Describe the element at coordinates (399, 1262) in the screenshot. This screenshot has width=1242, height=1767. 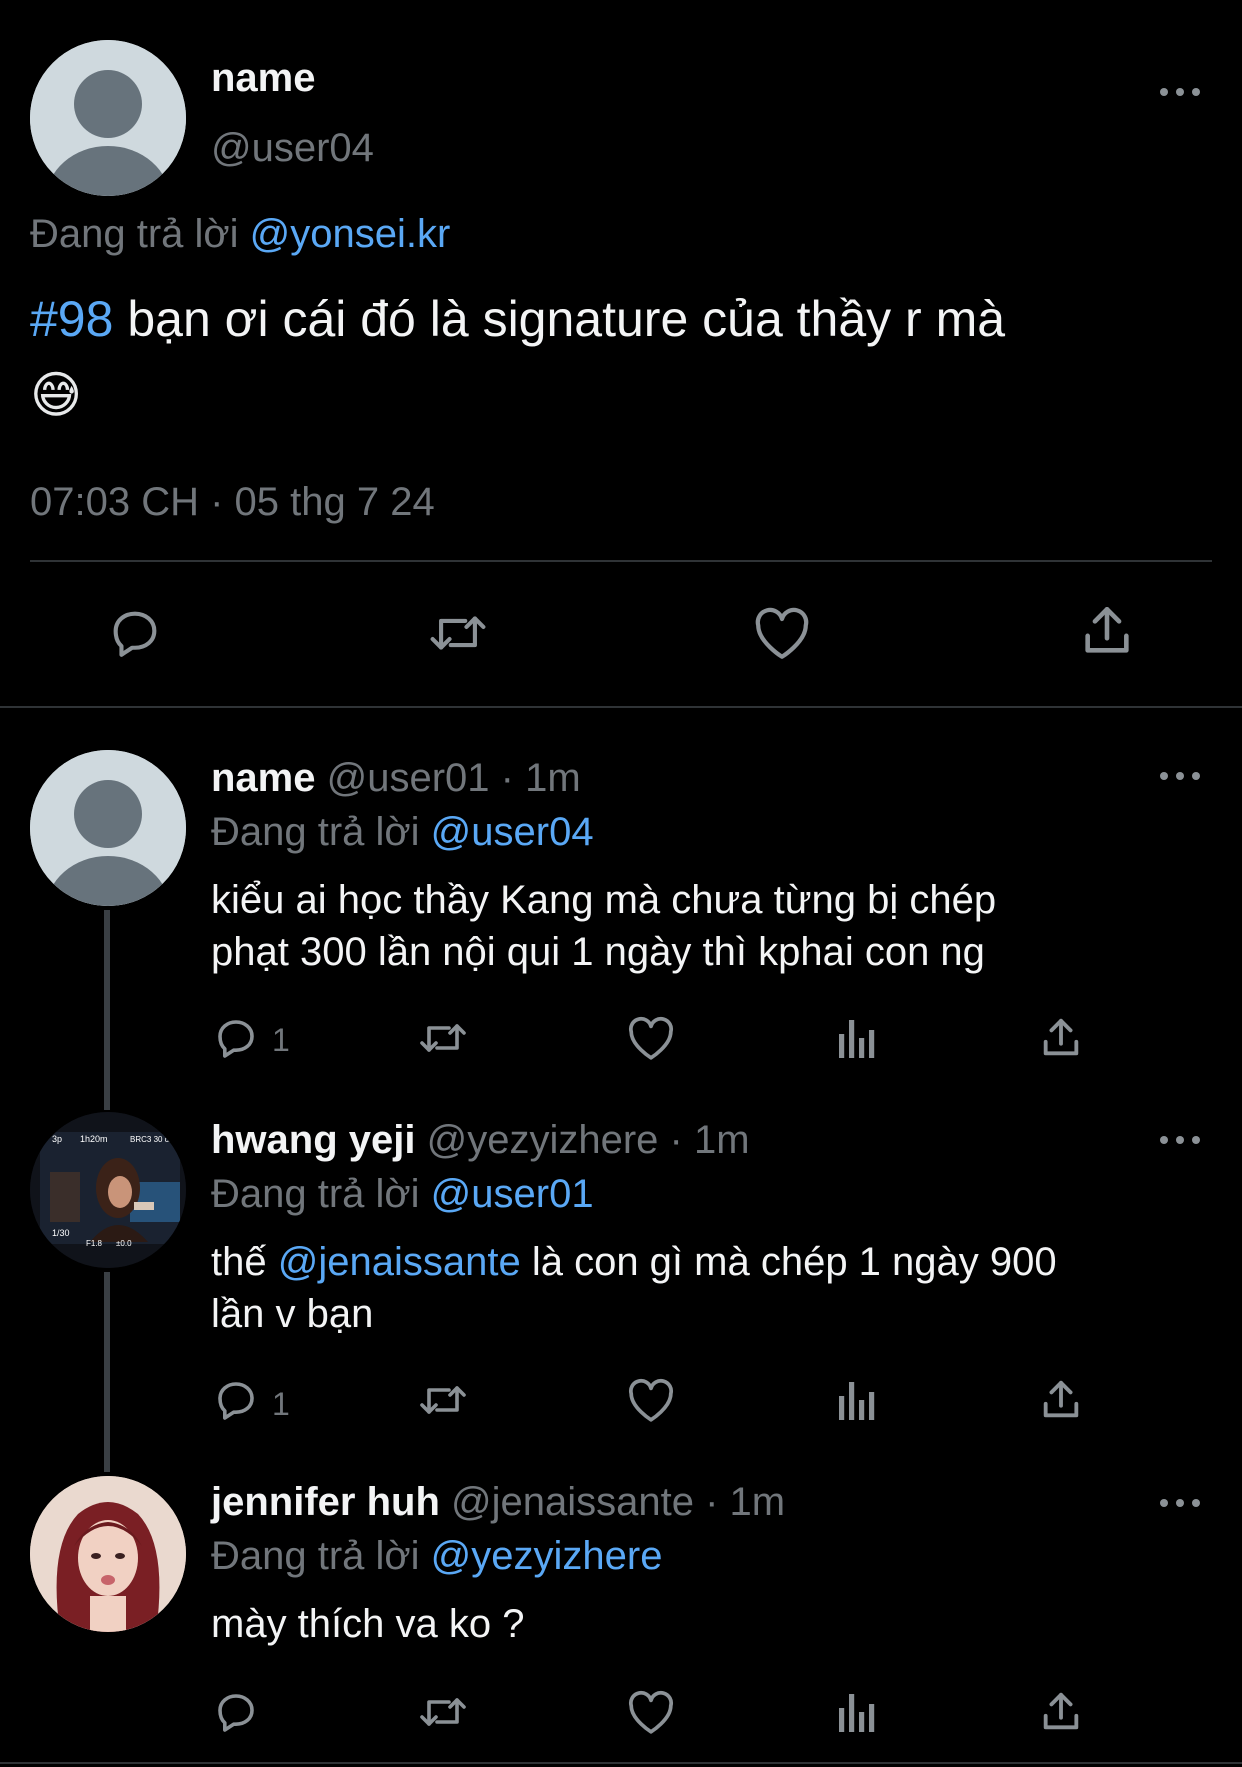
I see `mention-link: @jenaissante` at that location.